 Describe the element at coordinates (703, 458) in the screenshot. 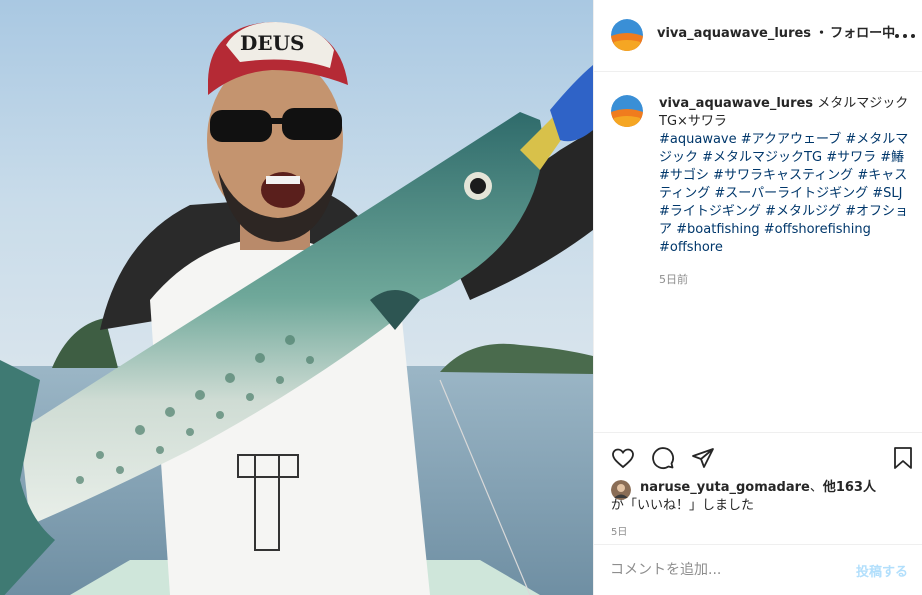

I see `send-icon` at that location.